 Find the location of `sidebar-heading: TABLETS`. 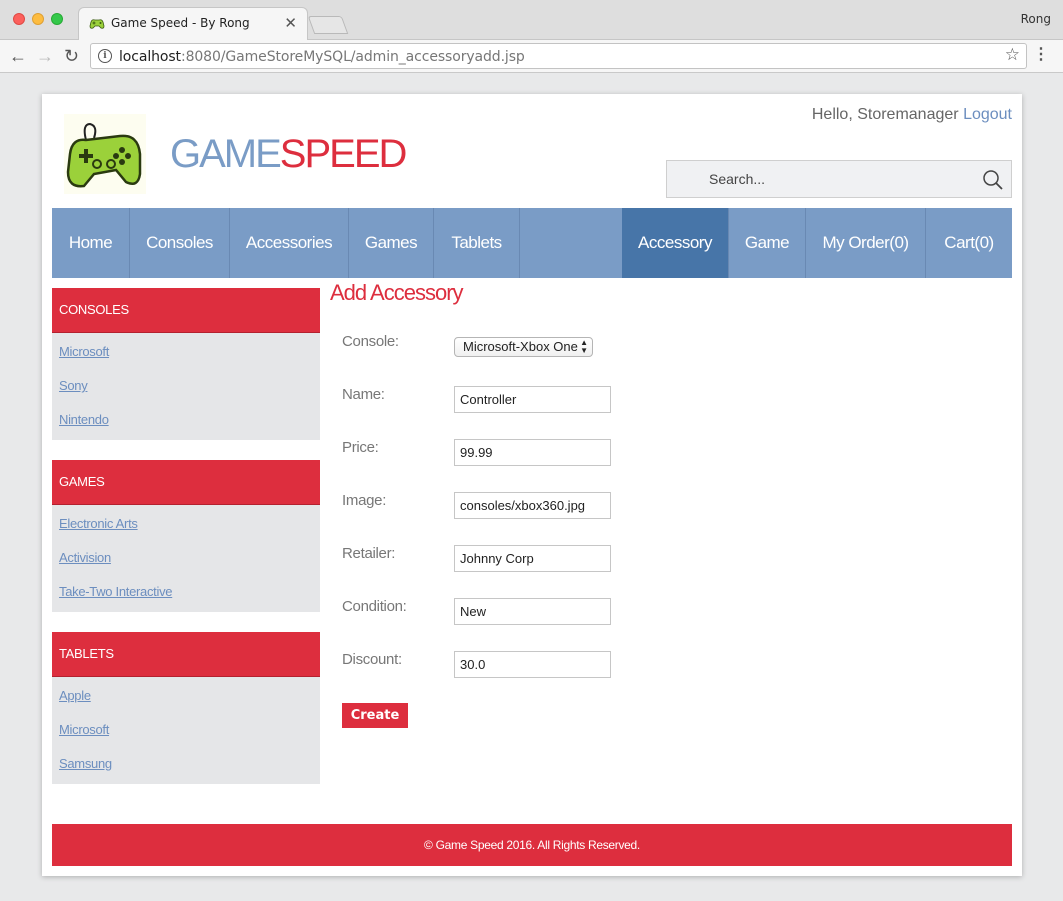

sidebar-heading: TABLETS is located at coordinates (186, 654).